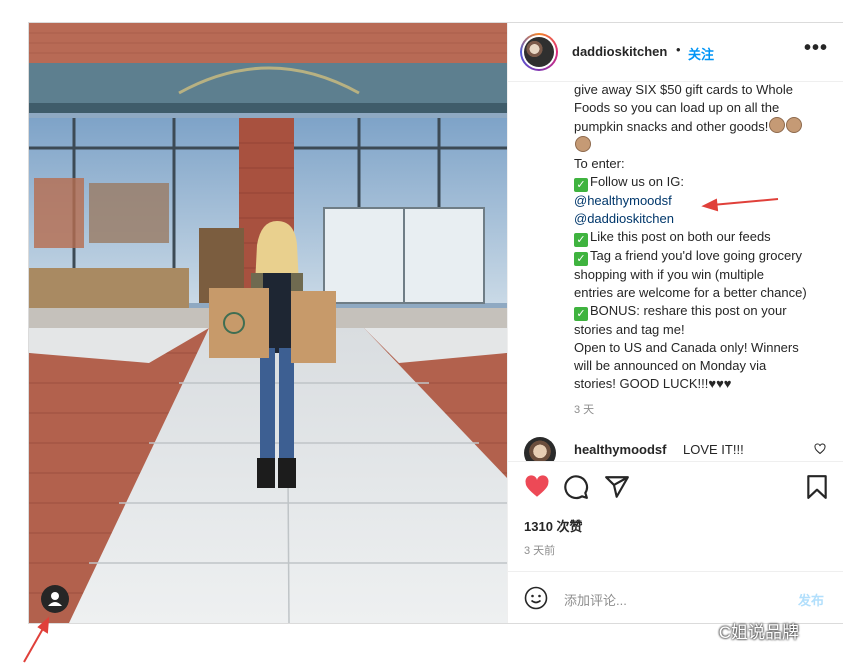  I want to click on share-icon, so click(617, 487).